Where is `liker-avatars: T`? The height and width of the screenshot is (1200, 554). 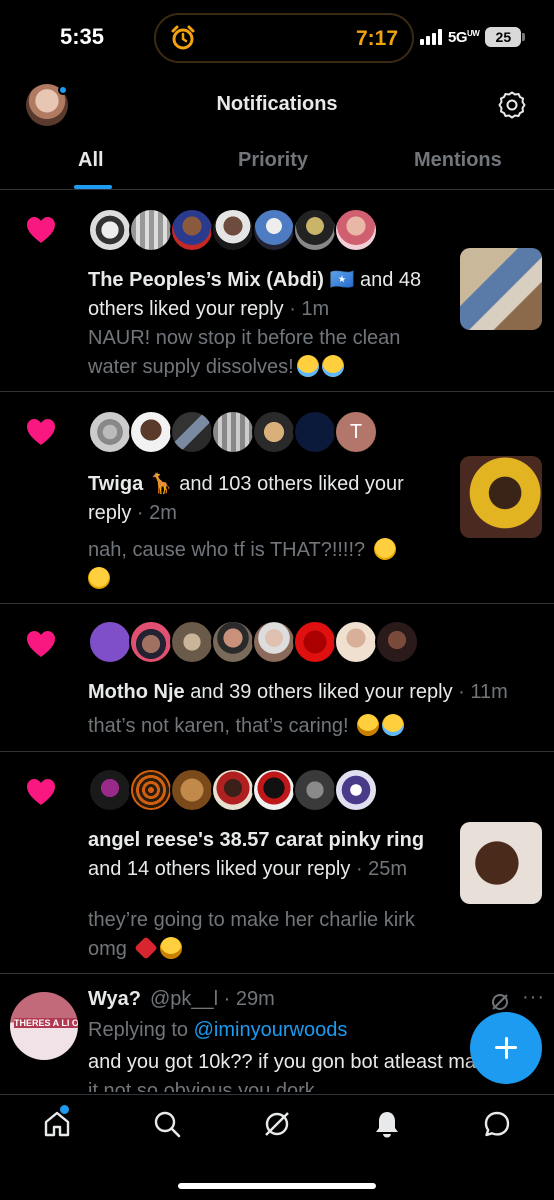 liker-avatars: T is located at coordinates (233, 432).